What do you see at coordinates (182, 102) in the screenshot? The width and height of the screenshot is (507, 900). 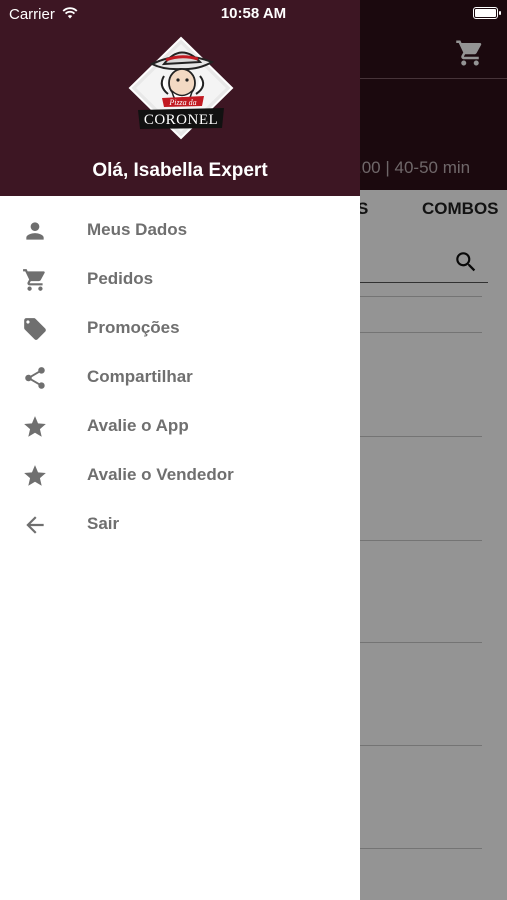 I see `logo-tagline: Pizza da` at bounding box center [182, 102].